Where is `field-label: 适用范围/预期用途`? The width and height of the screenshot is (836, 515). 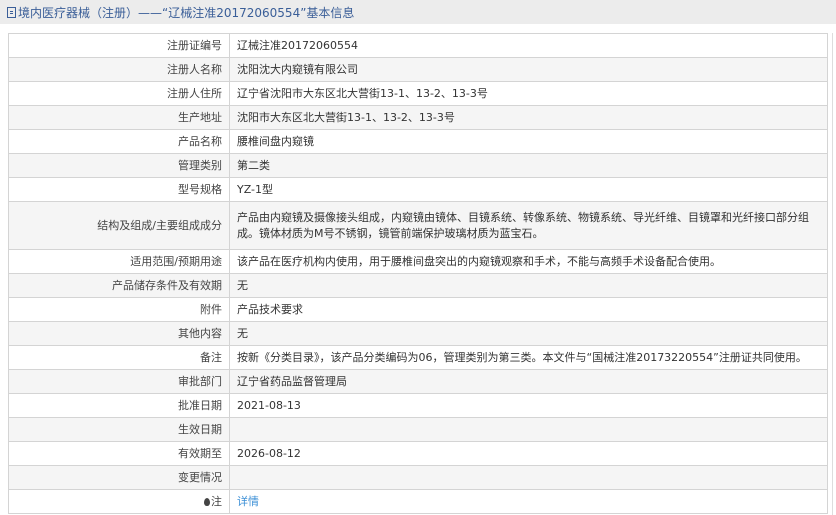 field-label: 适用范围/预期用途 is located at coordinates (119, 261).